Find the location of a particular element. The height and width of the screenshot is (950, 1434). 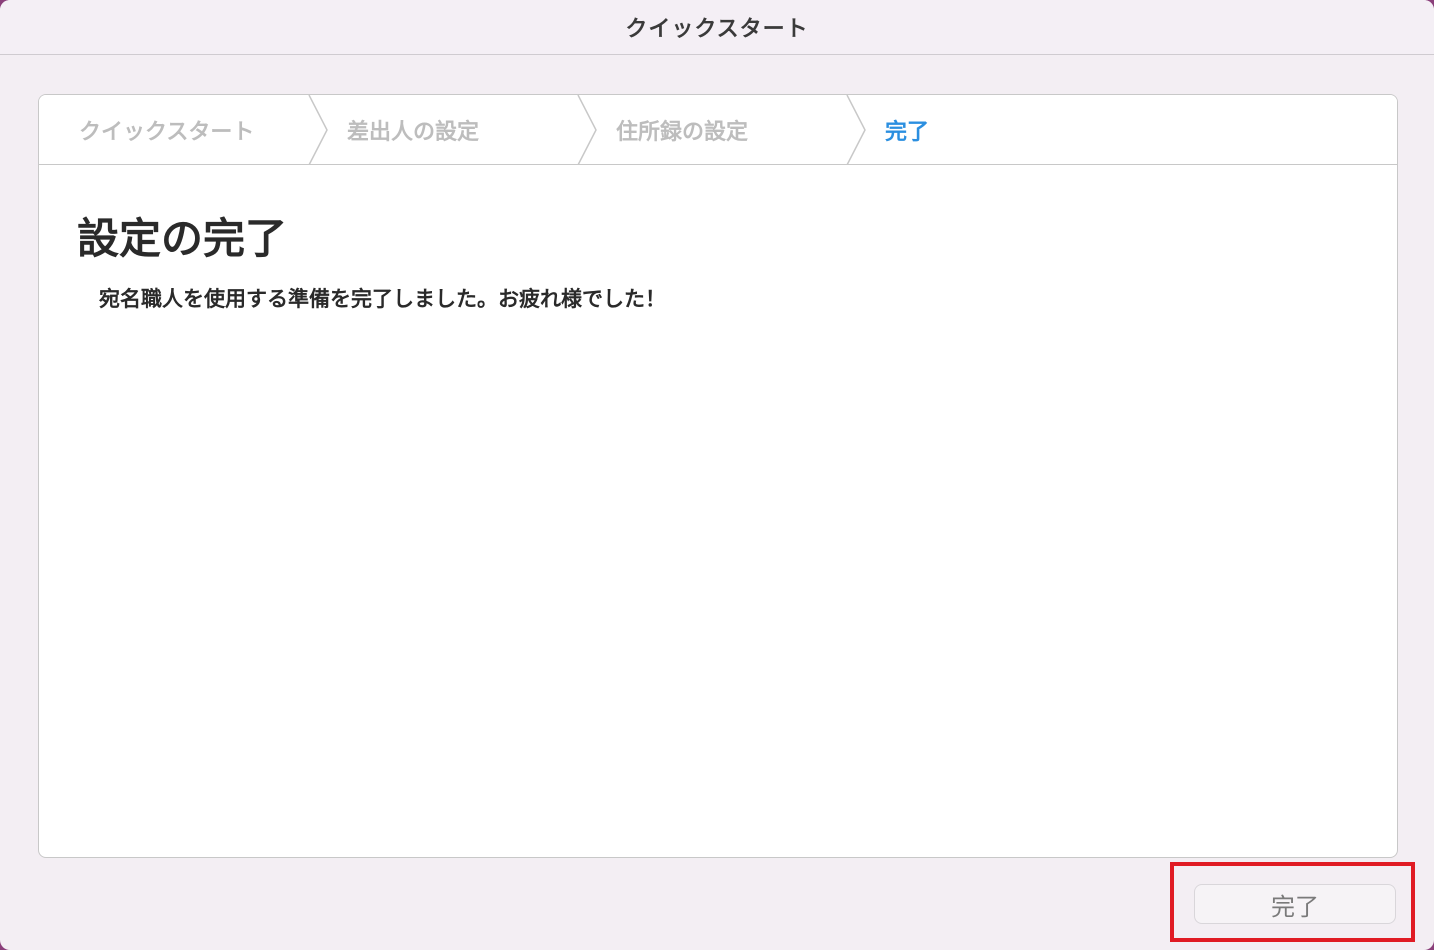

step-complete: 完了 is located at coordinates (907, 132).